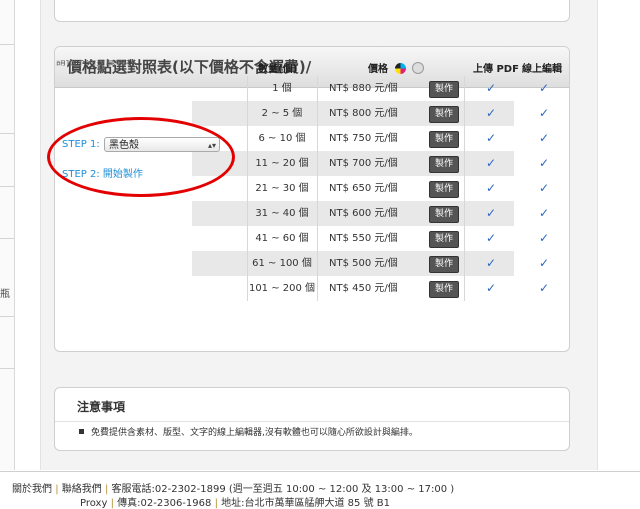 This screenshot has width=640, height=509. I want to click on qty-cell: 6 ~ 10 個, so click(282, 138).